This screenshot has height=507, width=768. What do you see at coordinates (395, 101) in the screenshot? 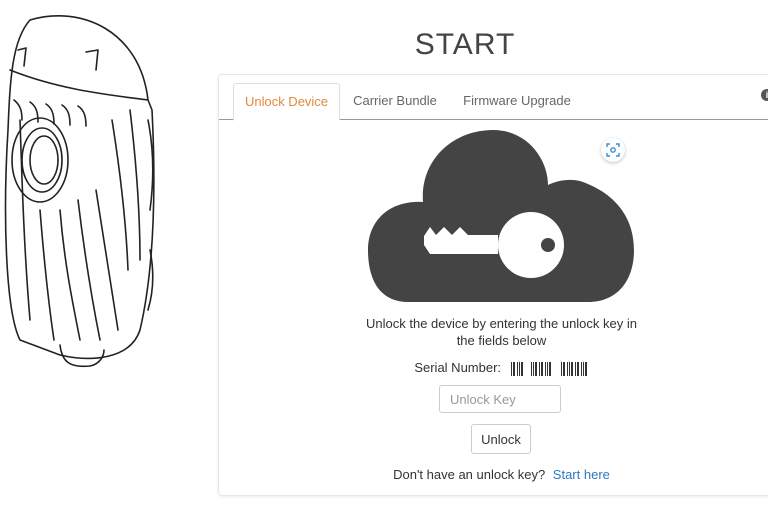
I see `tab-carrier-bundle: Carrier Bundle` at bounding box center [395, 101].